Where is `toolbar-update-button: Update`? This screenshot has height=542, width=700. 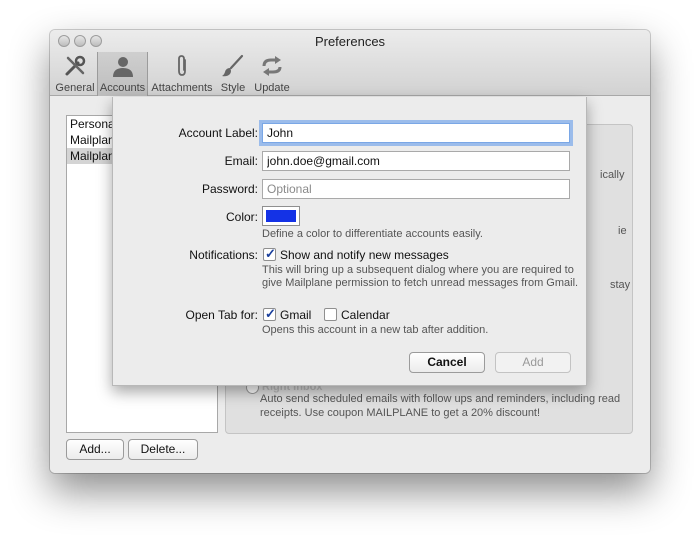
toolbar-update-button: Update is located at coordinates (272, 74).